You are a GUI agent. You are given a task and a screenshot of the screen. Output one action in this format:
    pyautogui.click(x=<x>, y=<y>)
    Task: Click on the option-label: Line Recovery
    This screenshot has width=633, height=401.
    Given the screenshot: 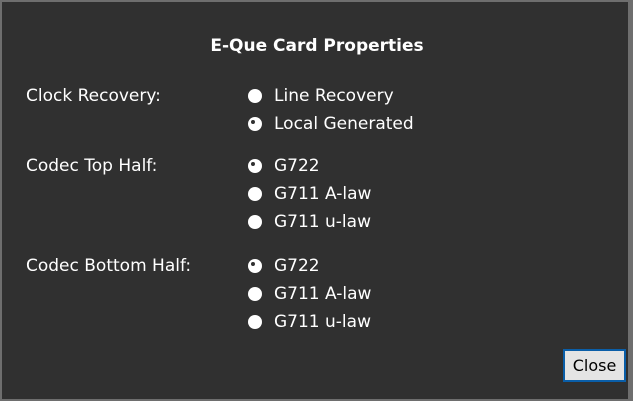 What is the action you would take?
    pyautogui.click(x=334, y=96)
    